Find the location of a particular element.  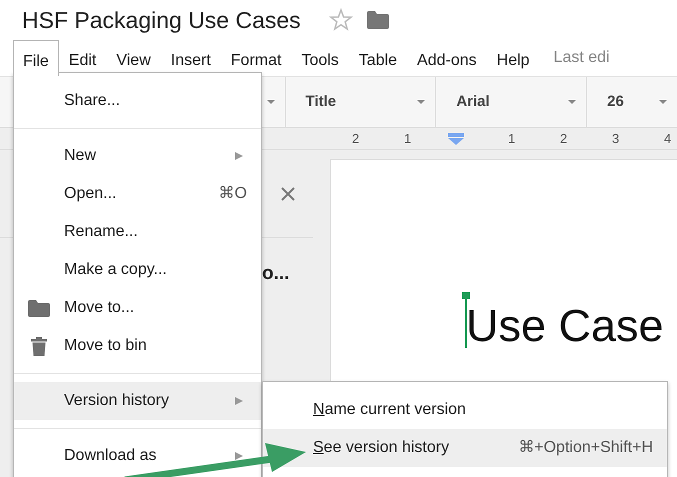

menu-item: Insert is located at coordinates (190, 57).